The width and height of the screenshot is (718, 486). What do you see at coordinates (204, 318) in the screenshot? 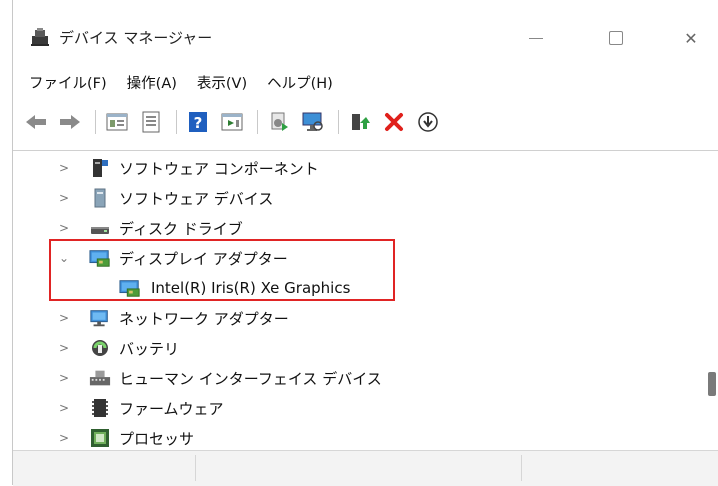
I see `tree-item-label: ネットワーク アダプター` at bounding box center [204, 318].